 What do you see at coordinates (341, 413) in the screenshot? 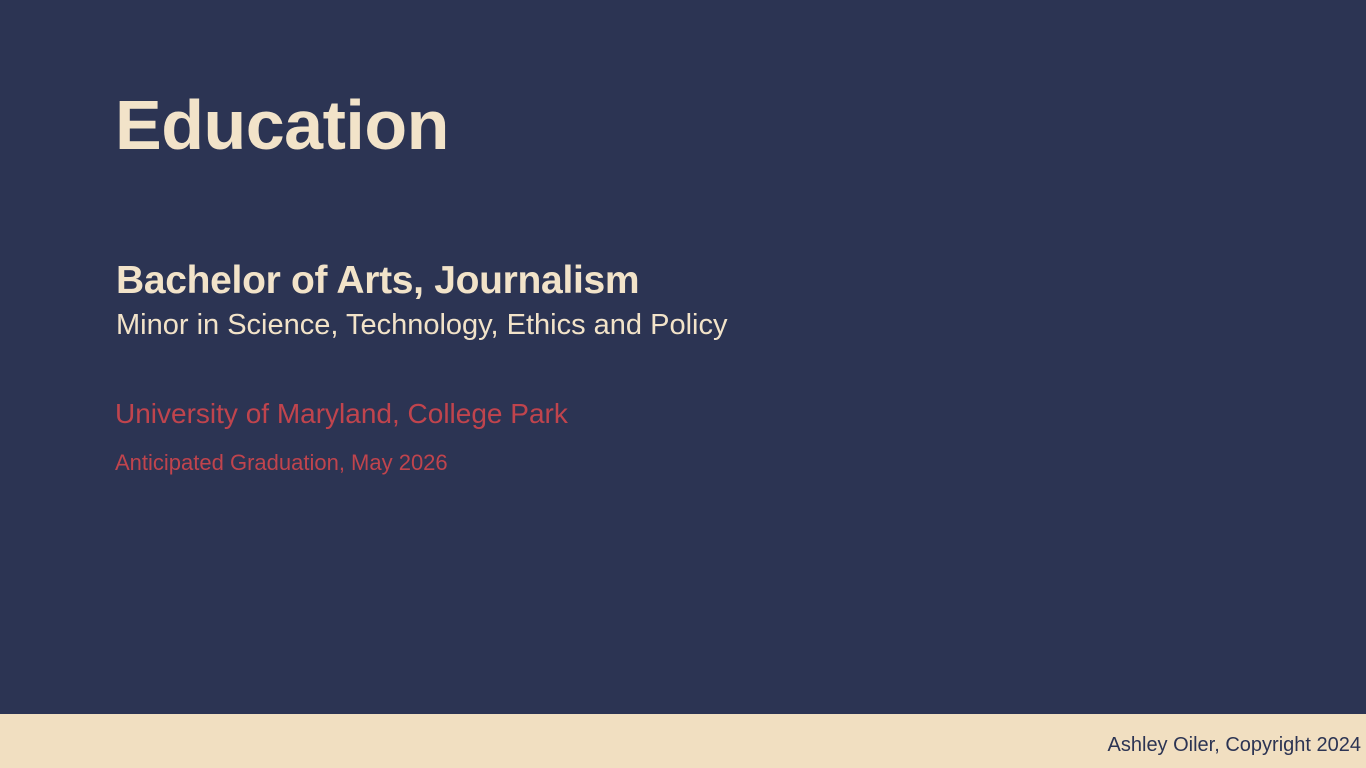
I see `university-name: University of Maryland, College Park` at bounding box center [341, 413].